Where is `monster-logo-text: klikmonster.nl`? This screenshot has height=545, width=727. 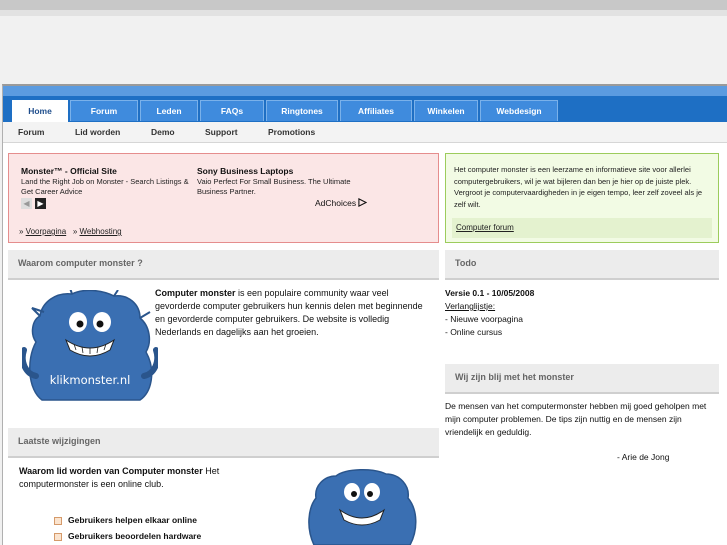
monster-logo-text: klikmonster.nl is located at coordinates (90, 380).